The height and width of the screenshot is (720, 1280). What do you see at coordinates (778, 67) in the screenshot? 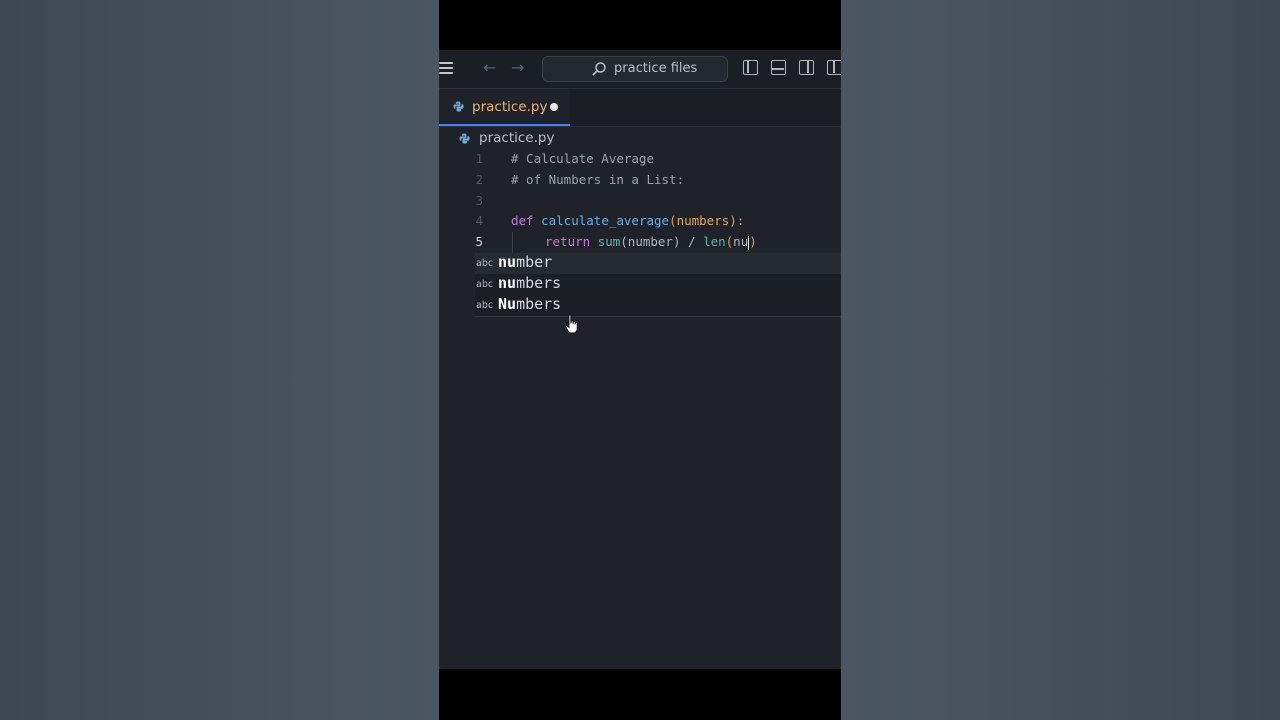
I see `toggle-panel-icon` at bounding box center [778, 67].